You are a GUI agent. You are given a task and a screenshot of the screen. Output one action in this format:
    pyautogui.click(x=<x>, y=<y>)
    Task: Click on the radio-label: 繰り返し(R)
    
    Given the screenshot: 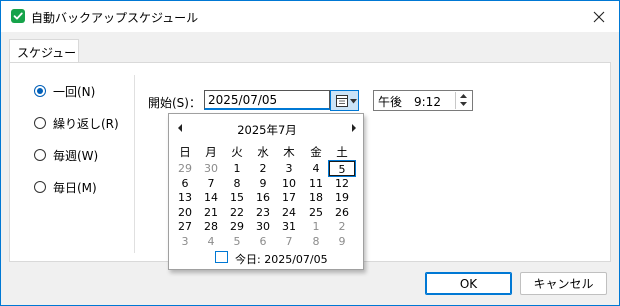 What is the action you would take?
    pyautogui.click(x=86, y=123)
    